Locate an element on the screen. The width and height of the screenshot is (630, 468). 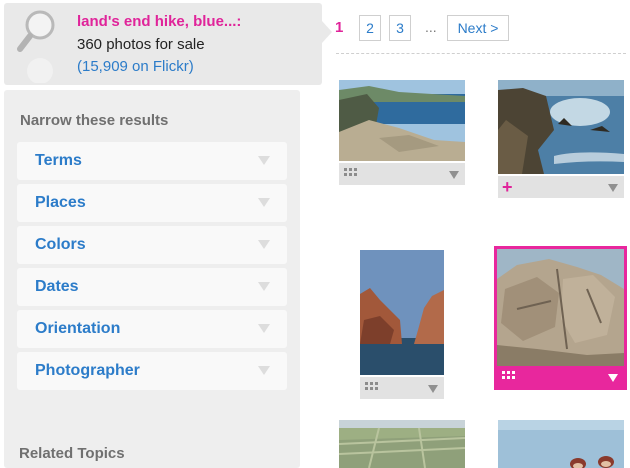
feet-by-sea-image is located at coordinates (561, 444).